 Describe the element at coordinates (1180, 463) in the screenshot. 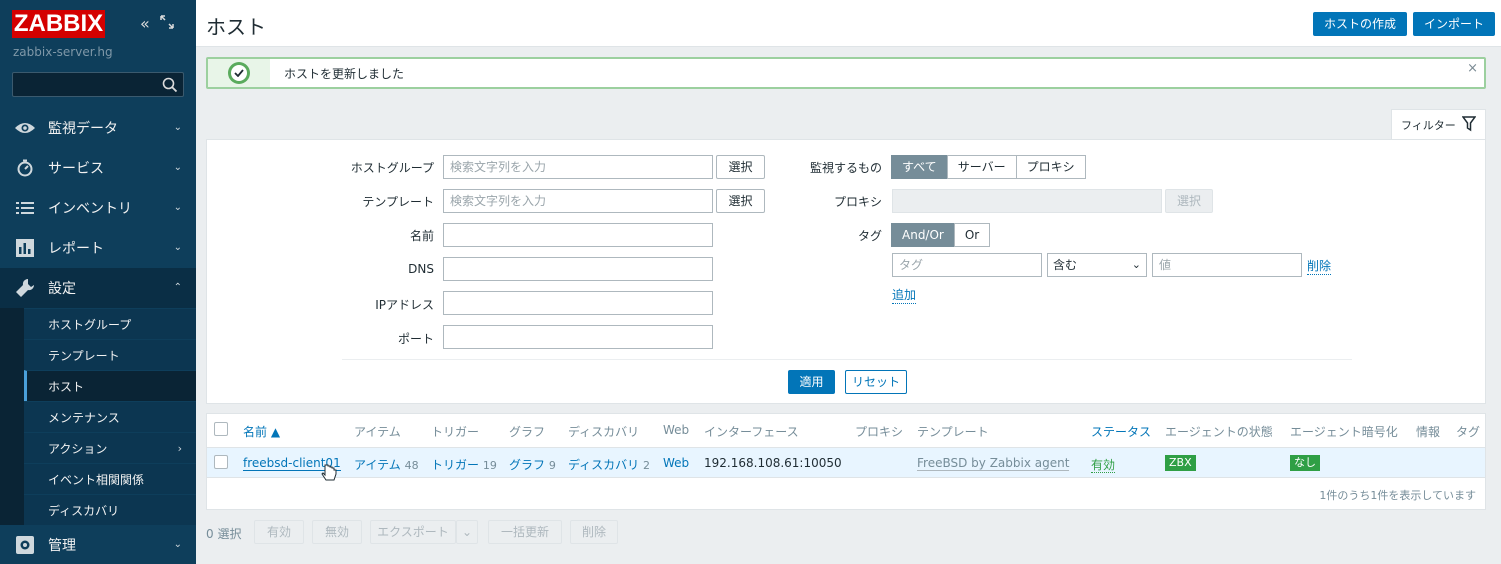

I see `agent-status-badge: ZBX` at that location.